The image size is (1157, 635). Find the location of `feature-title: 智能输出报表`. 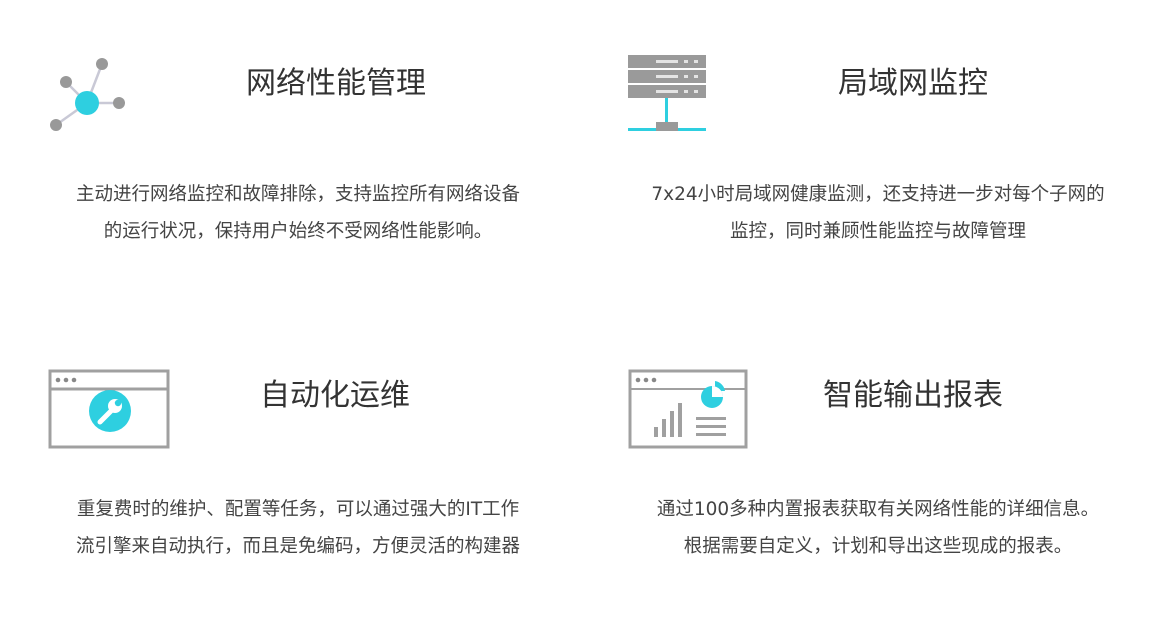

feature-title: 智能输出报表 is located at coordinates (913, 395).